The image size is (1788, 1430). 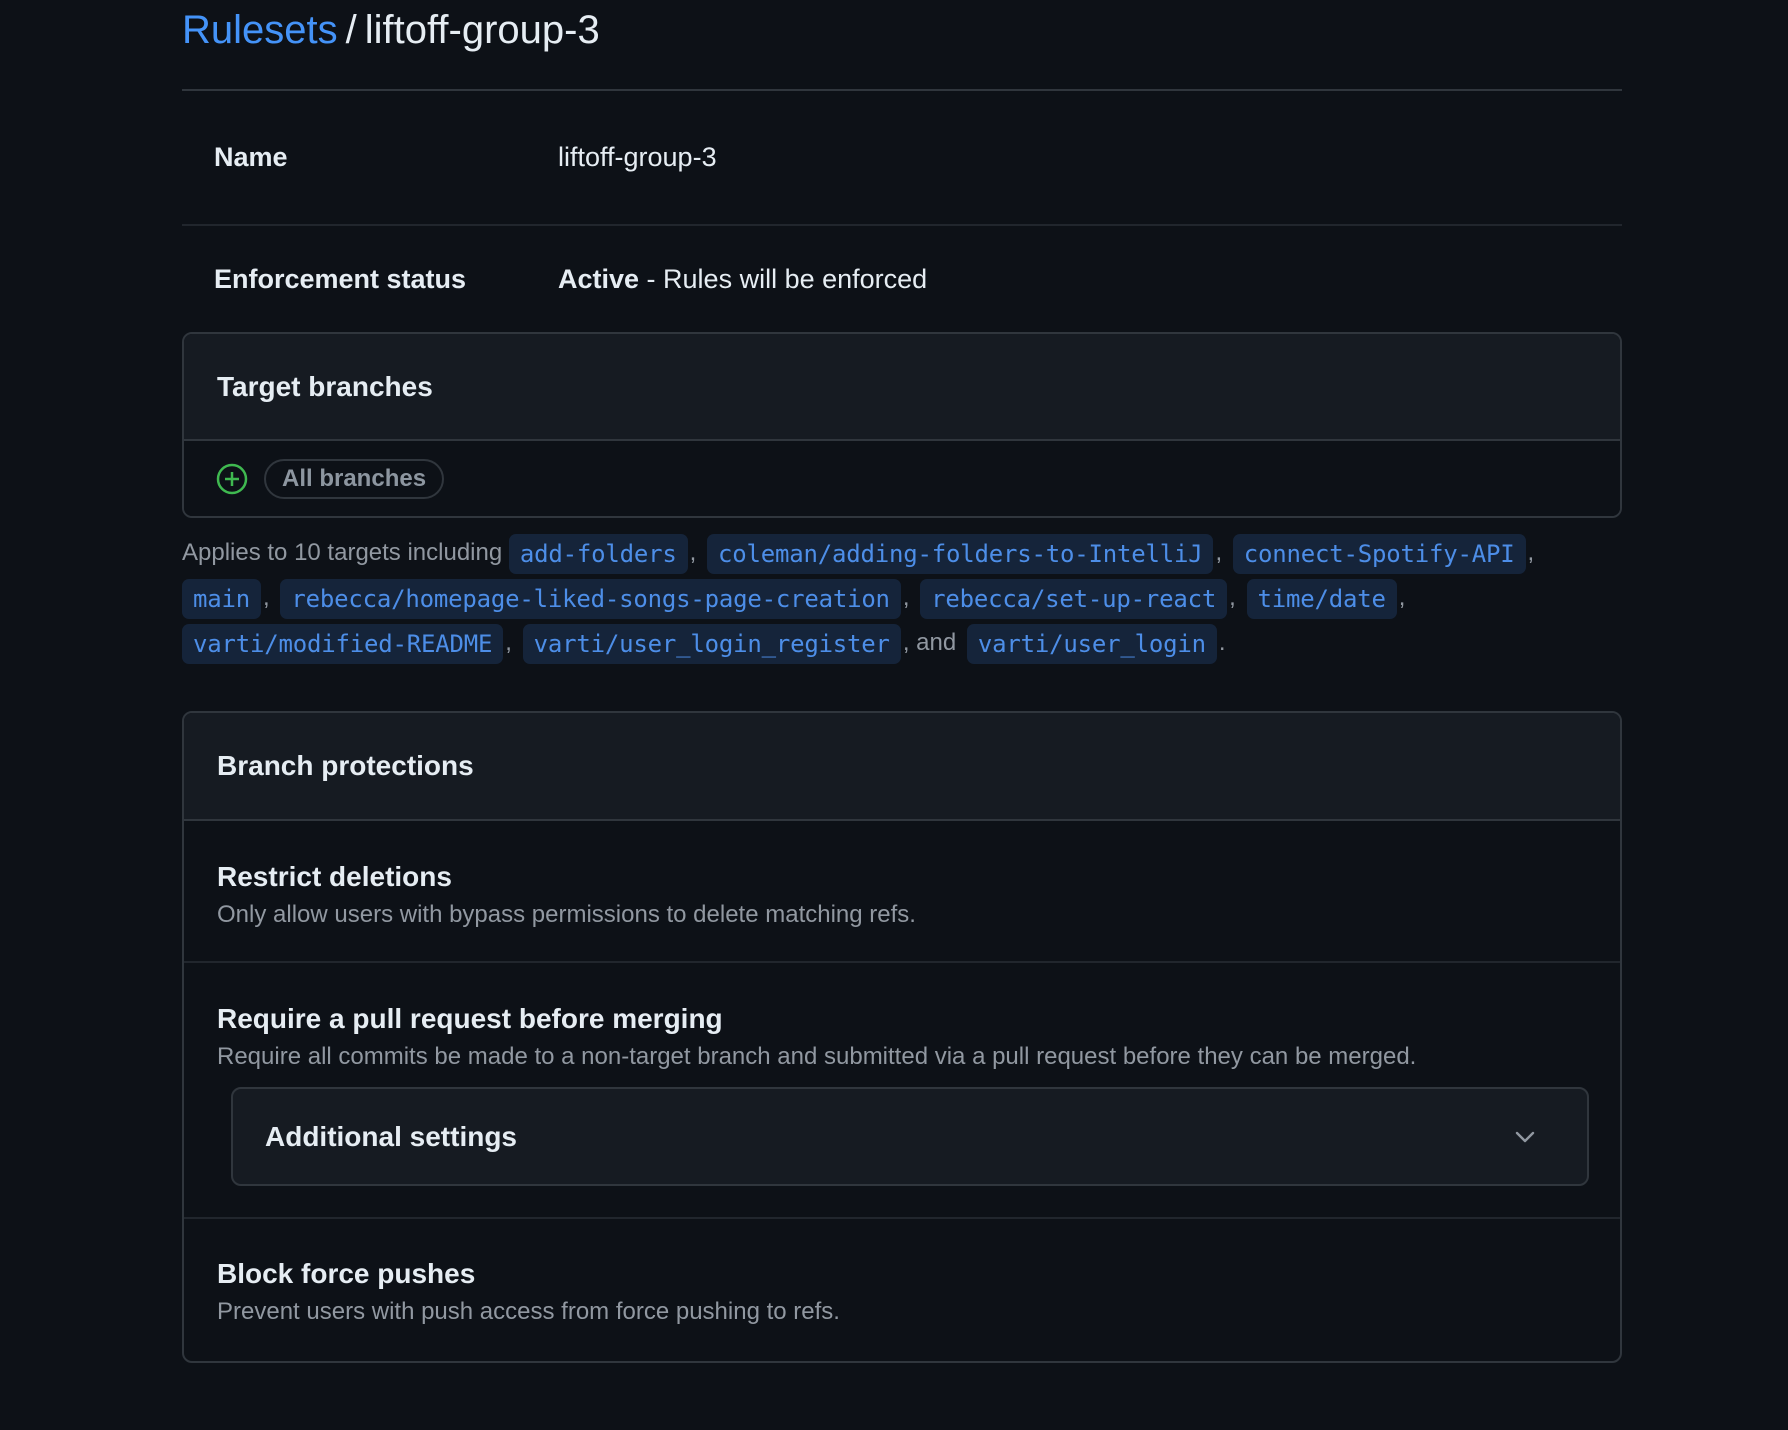 What do you see at coordinates (470, 1018) in the screenshot?
I see `rule-title: Require a pull request before merging` at bounding box center [470, 1018].